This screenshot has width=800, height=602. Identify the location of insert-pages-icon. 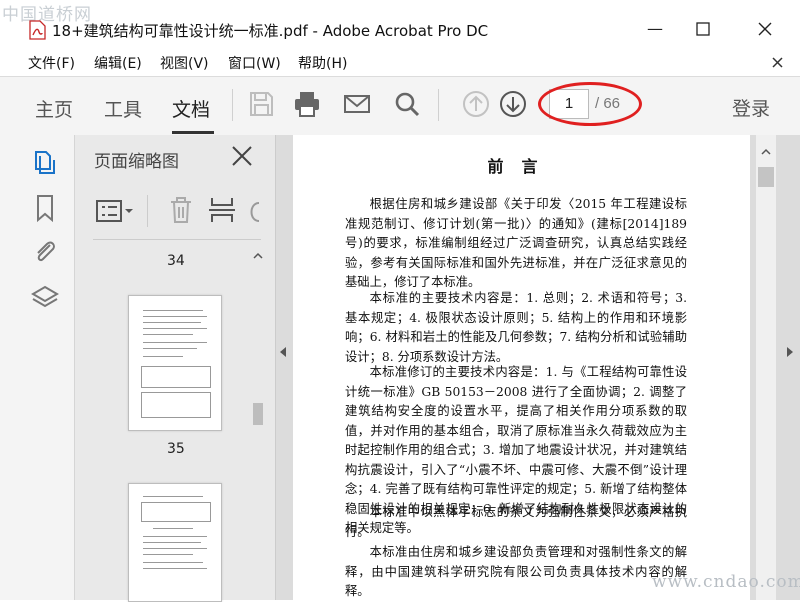
(222, 210).